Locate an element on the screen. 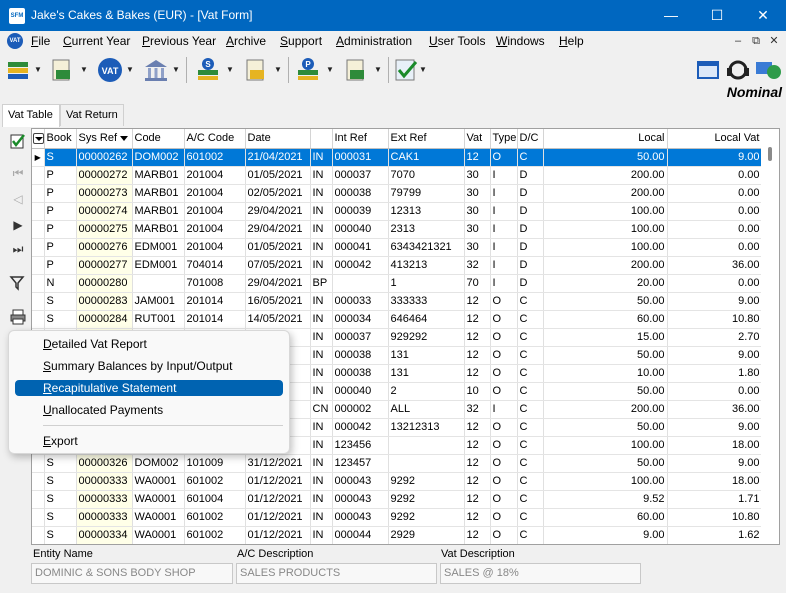  print-icon is located at coordinates (18, 317).